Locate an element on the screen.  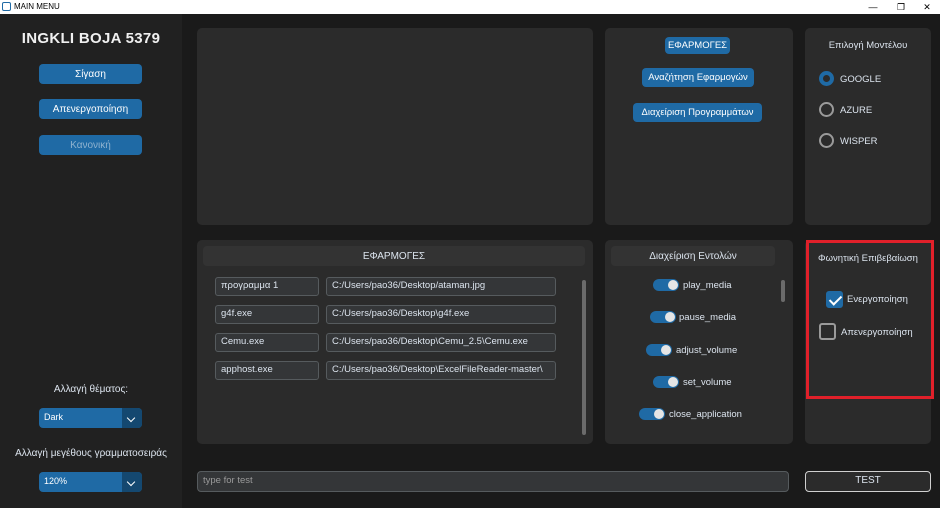
cmd-label-adjust-volume: adjust_volume is located at coordinates (707, 350).